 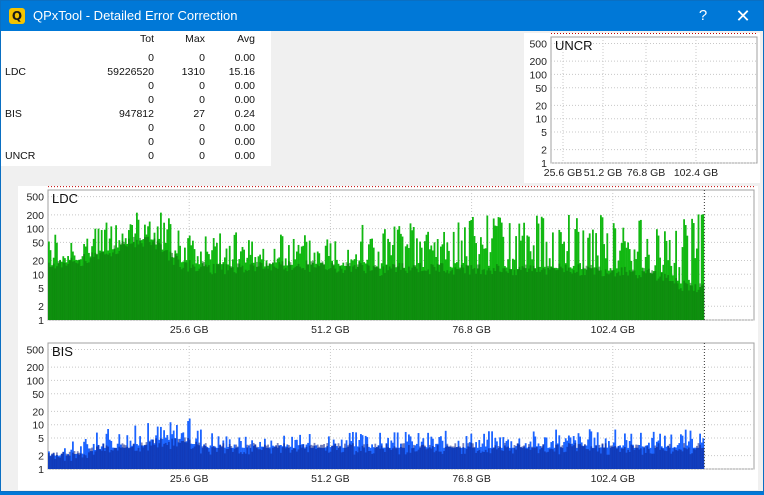 I want to click on y-tick-label: 200, so click(x=35, y=368).